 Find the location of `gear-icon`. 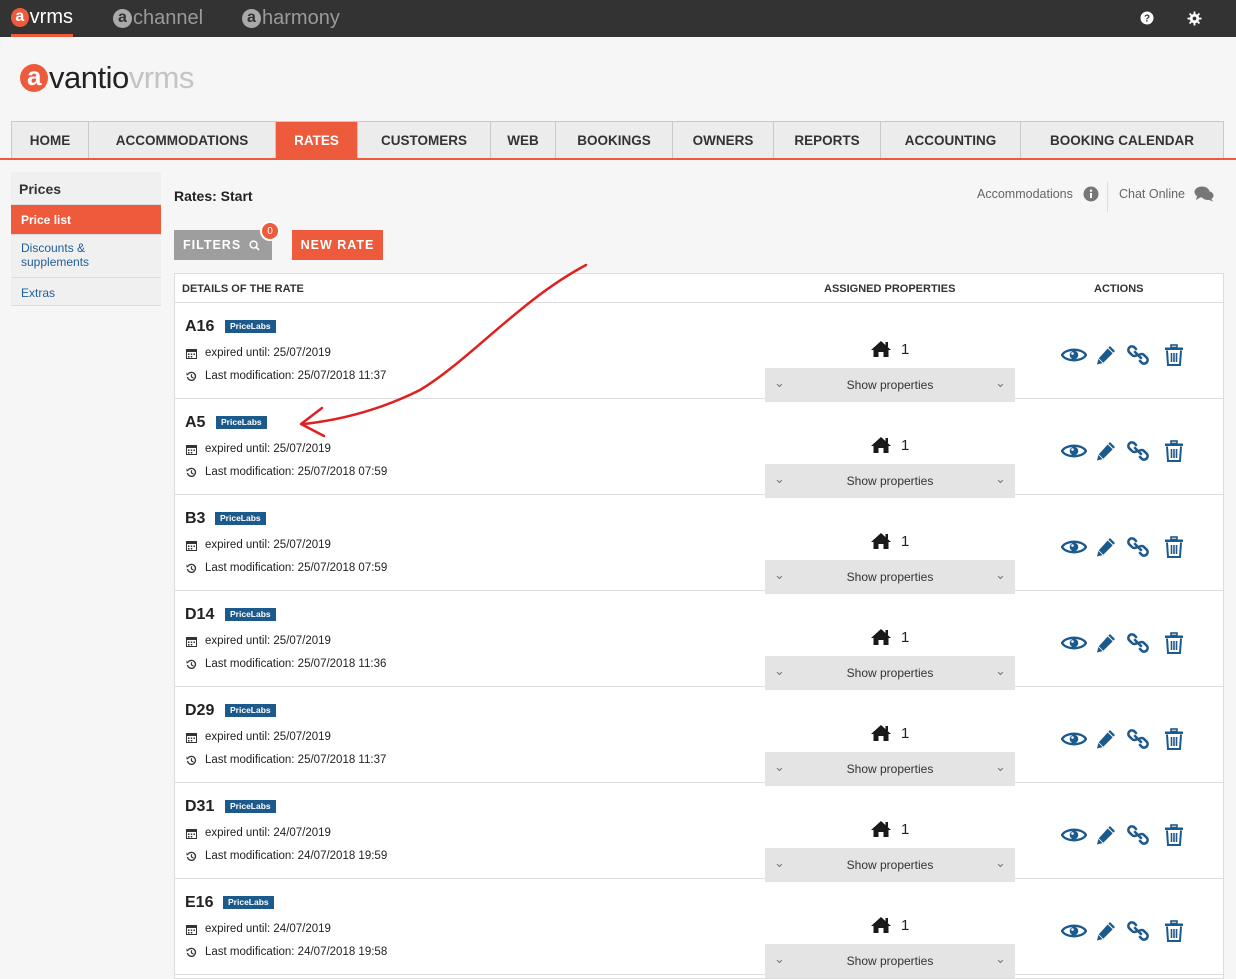

gear-icon is located at coordinates (1194, 18).